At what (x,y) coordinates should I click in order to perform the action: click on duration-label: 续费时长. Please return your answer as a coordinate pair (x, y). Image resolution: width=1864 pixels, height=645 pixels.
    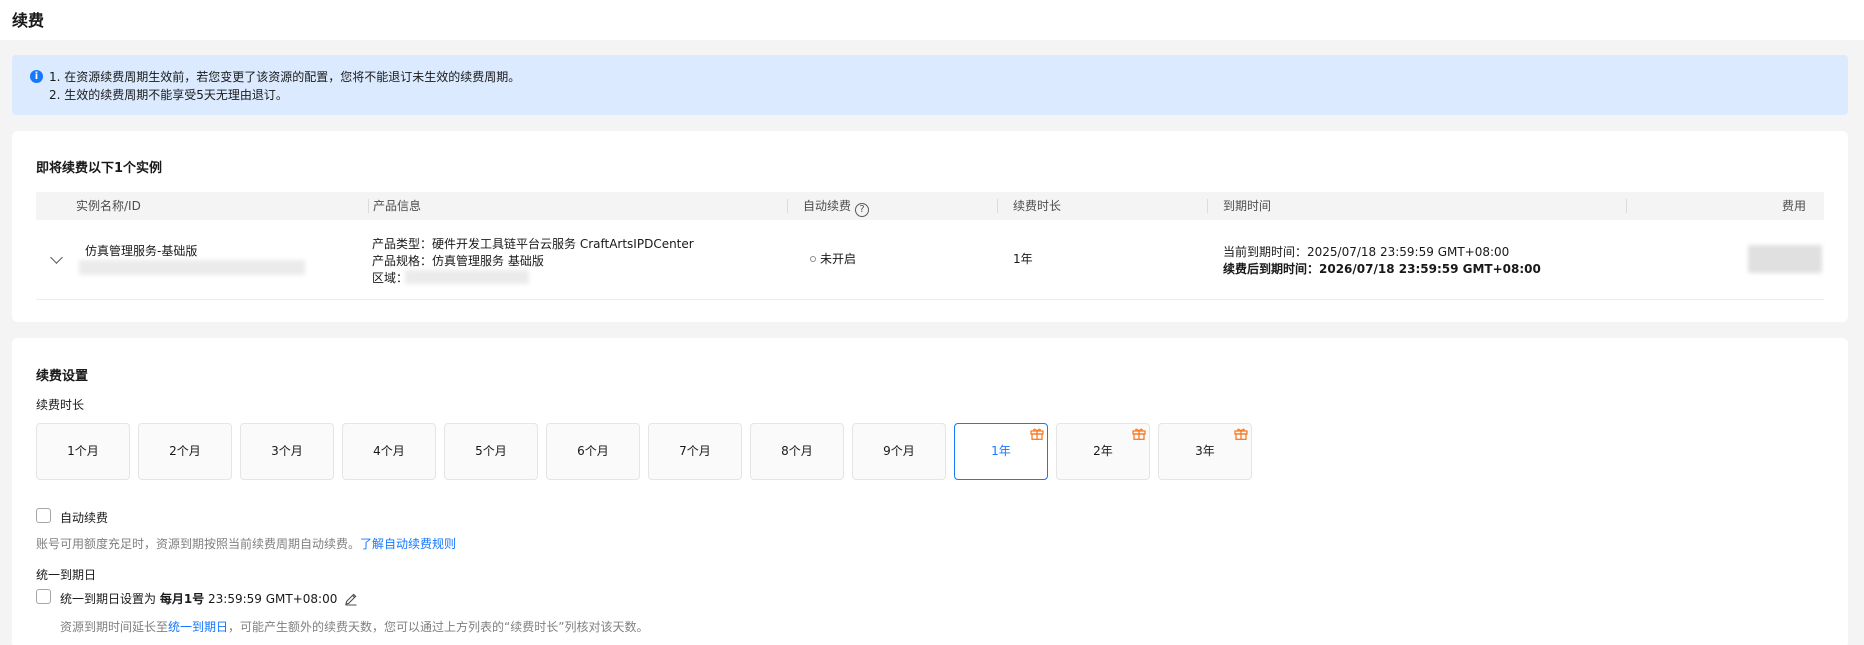
    Looking at the image, I should click on (60, 405).